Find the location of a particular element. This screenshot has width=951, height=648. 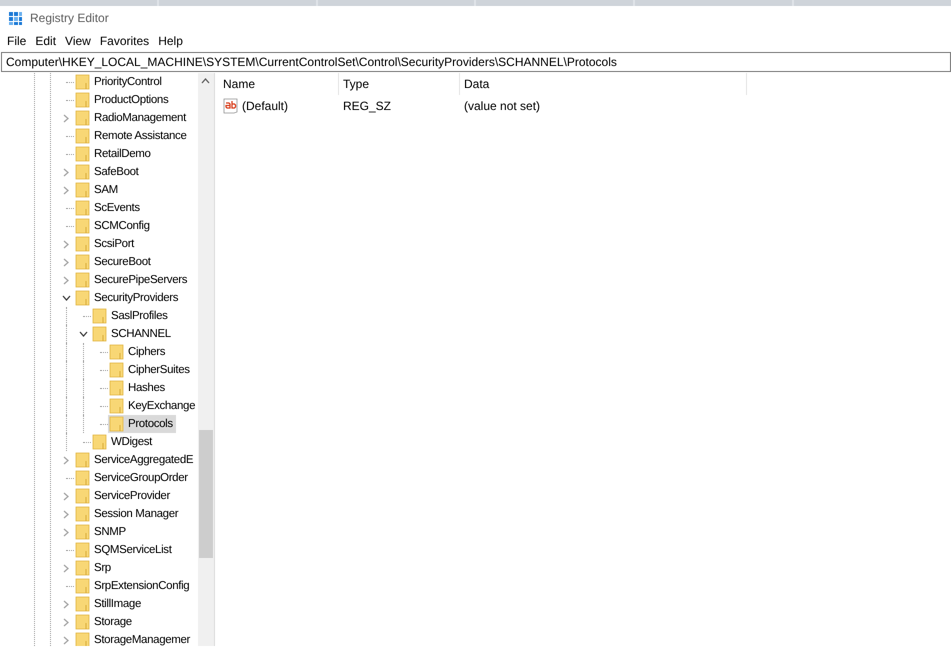

tree-item: RetailDemo is located at coordinates (114, 154).